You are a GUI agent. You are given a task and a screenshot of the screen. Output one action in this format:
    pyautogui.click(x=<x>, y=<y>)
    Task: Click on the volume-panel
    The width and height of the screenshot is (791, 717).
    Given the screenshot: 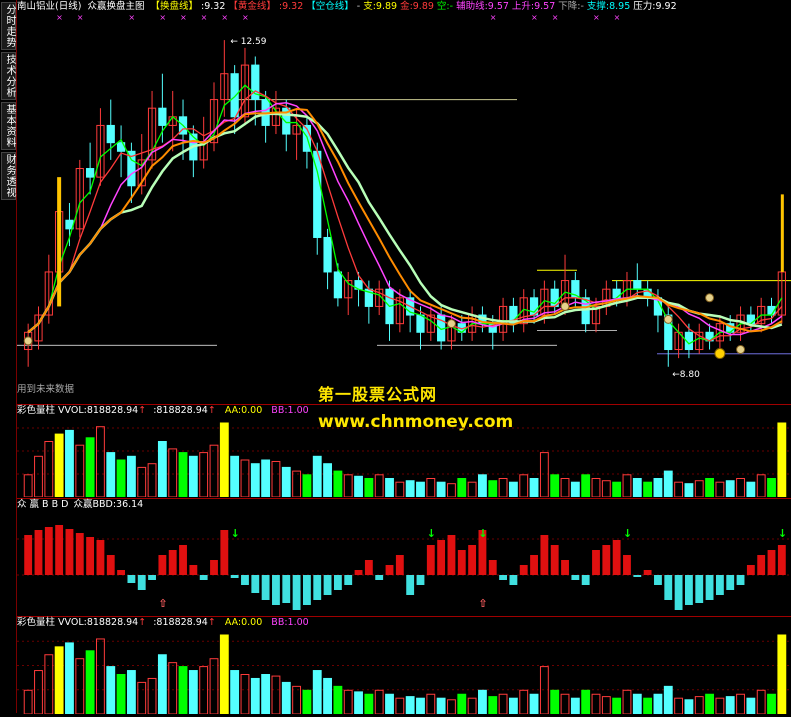 What is the action you would take?
    pyautogui.click(x=404, y=451)
    